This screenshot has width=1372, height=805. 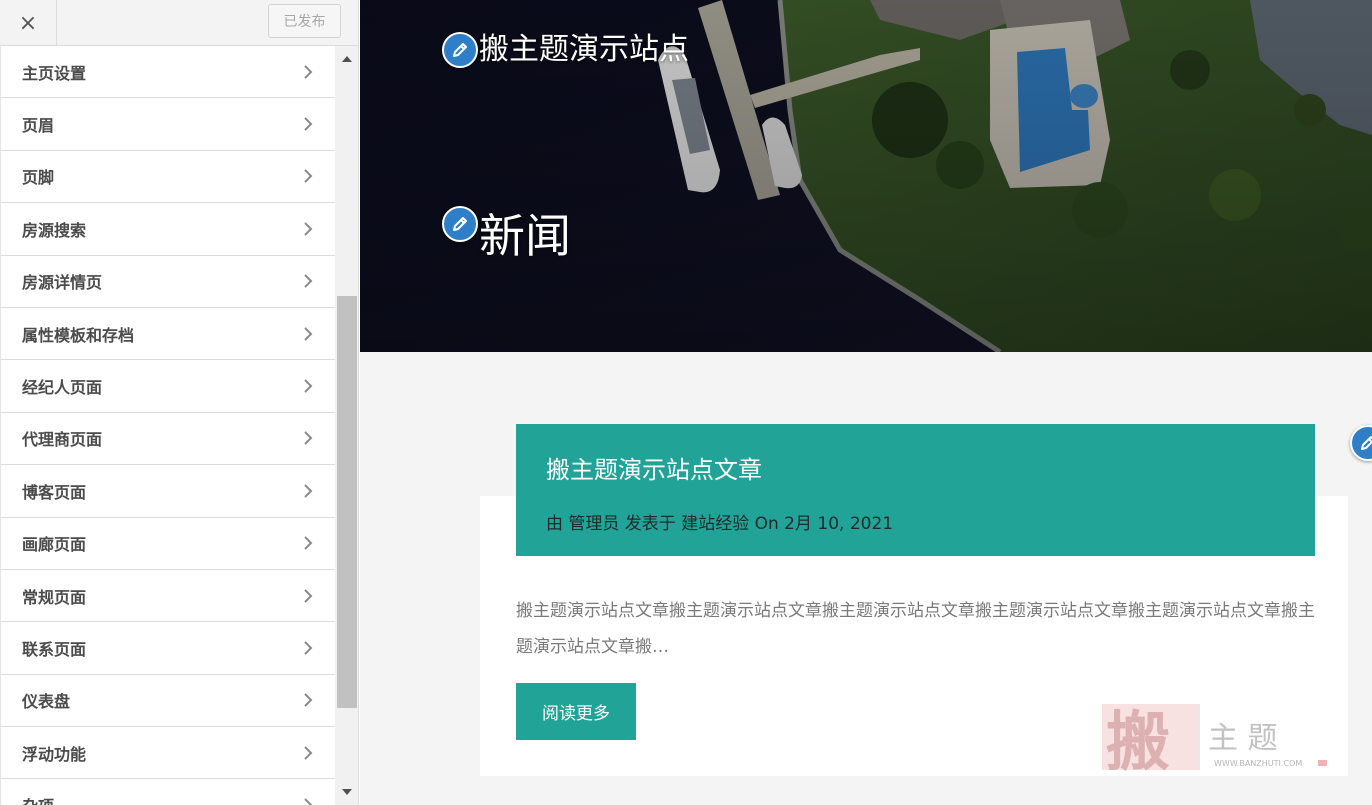 I want to click on site-title: 搬主题演示站点, so click(x=584, y=46).